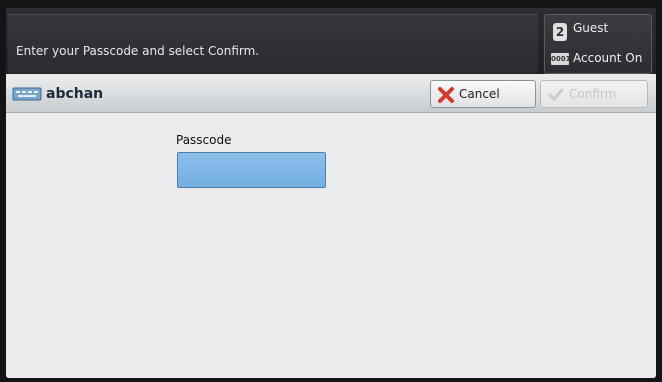 This screenshot has height=382, width=662. What do you see at coordinates (591, 28) in the screenshot?
I see `guest-label: Guest` at bounding box center [591, 28].